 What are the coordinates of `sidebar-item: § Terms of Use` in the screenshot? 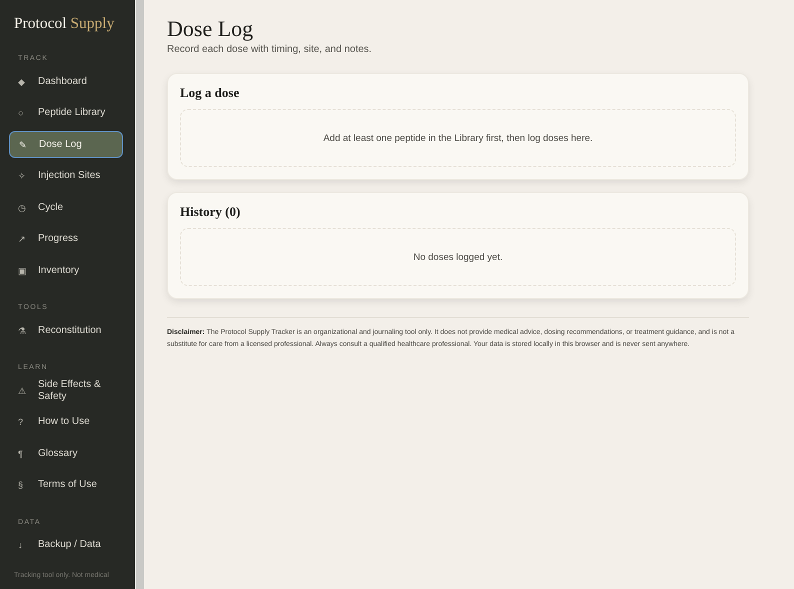 It's located at (66, 485).